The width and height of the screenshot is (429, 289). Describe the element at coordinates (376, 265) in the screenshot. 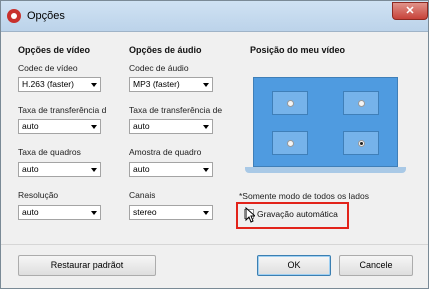

I see `cancel-button: Cancele` at that location.